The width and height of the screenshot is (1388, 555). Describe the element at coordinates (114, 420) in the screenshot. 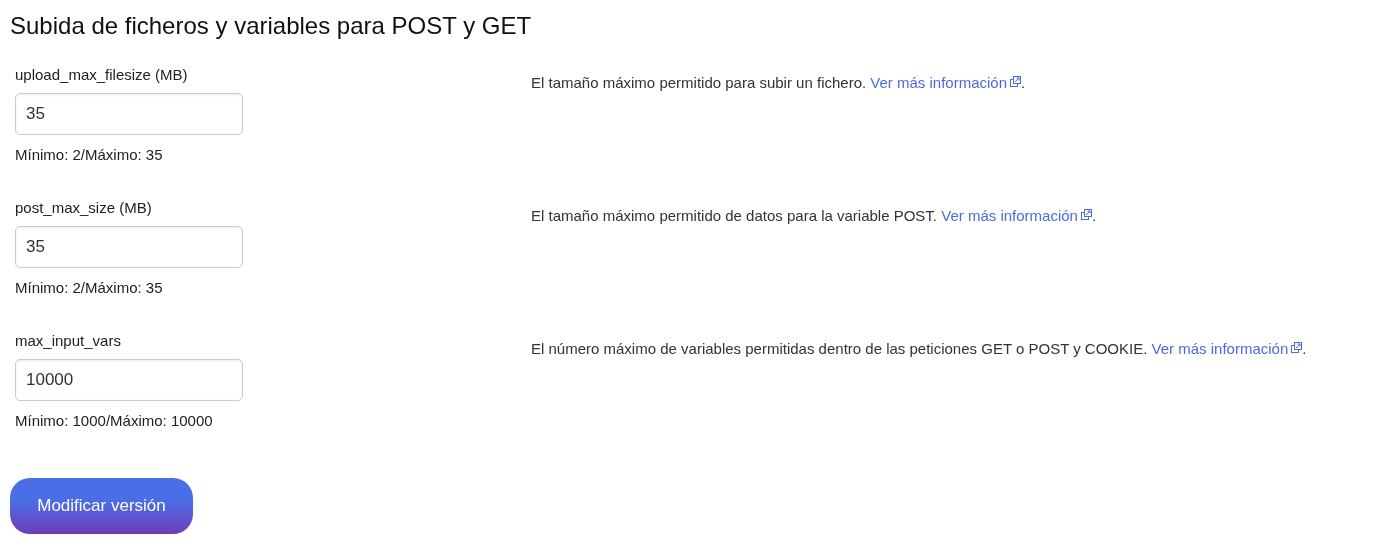

I see `range-hint: Mínimo: 1000/Máximo: 10000` at that location.